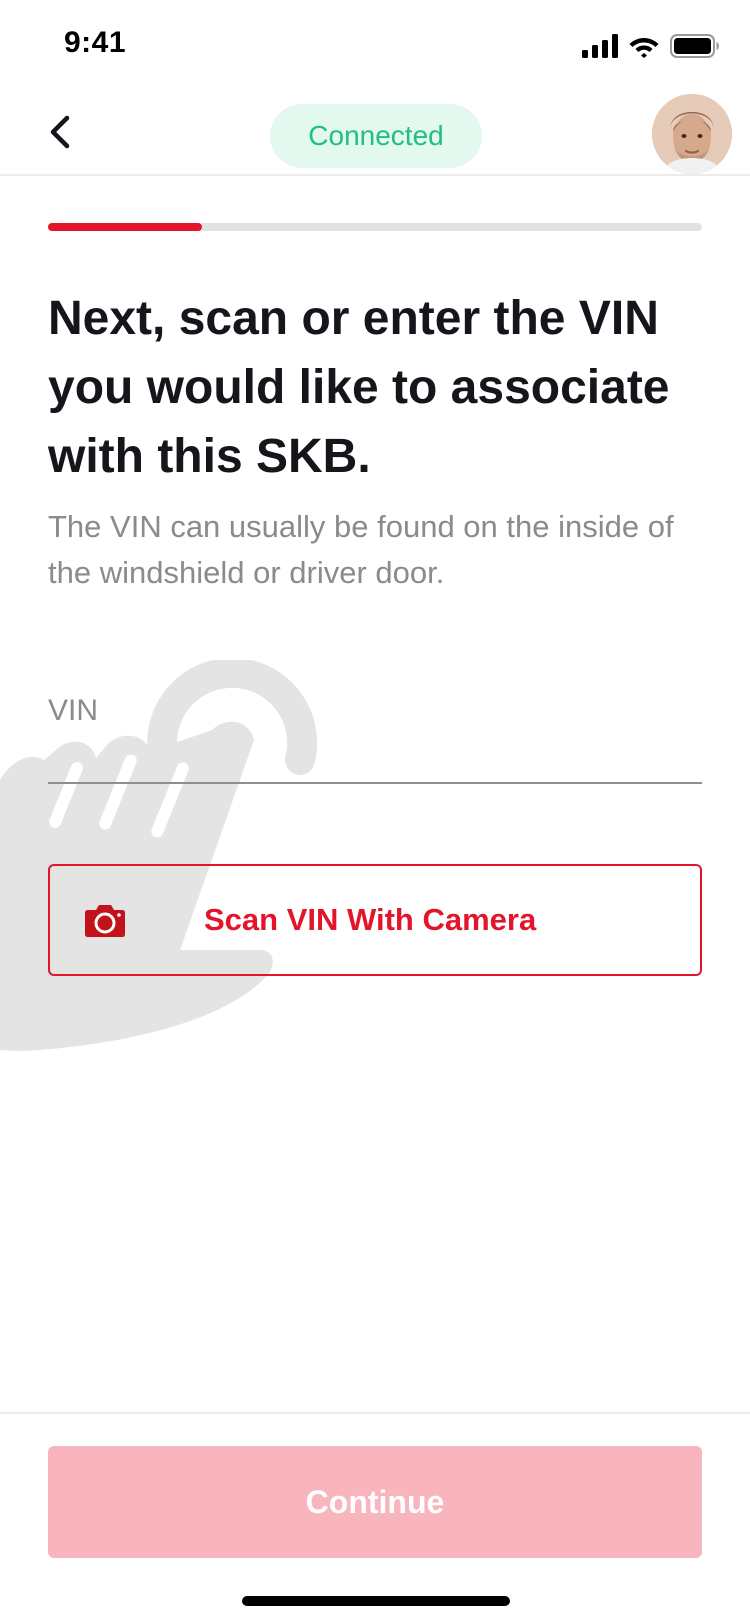  Describe the element at coordinates (370, 919) in the screenshot. I see `scan-vin-label: Scan VIN With Camera` at that location.